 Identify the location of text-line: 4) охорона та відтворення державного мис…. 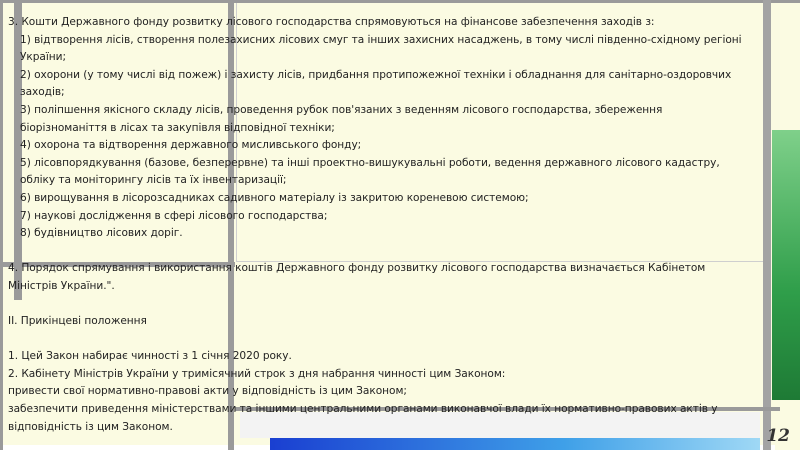
(191, 145).